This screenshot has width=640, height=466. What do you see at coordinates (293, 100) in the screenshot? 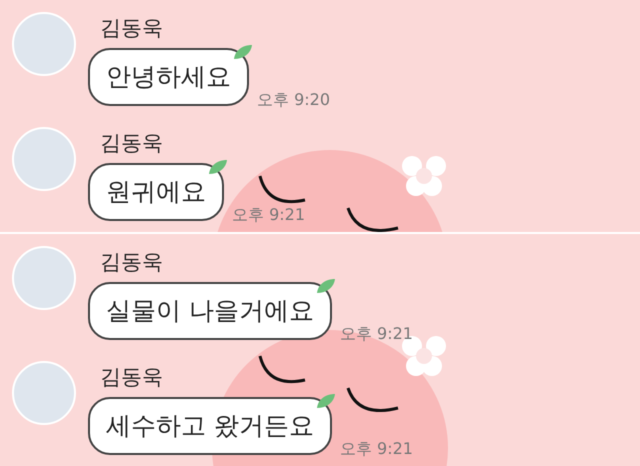
I see `message-time: 오후 9:20` at bounding box center [293, 100].